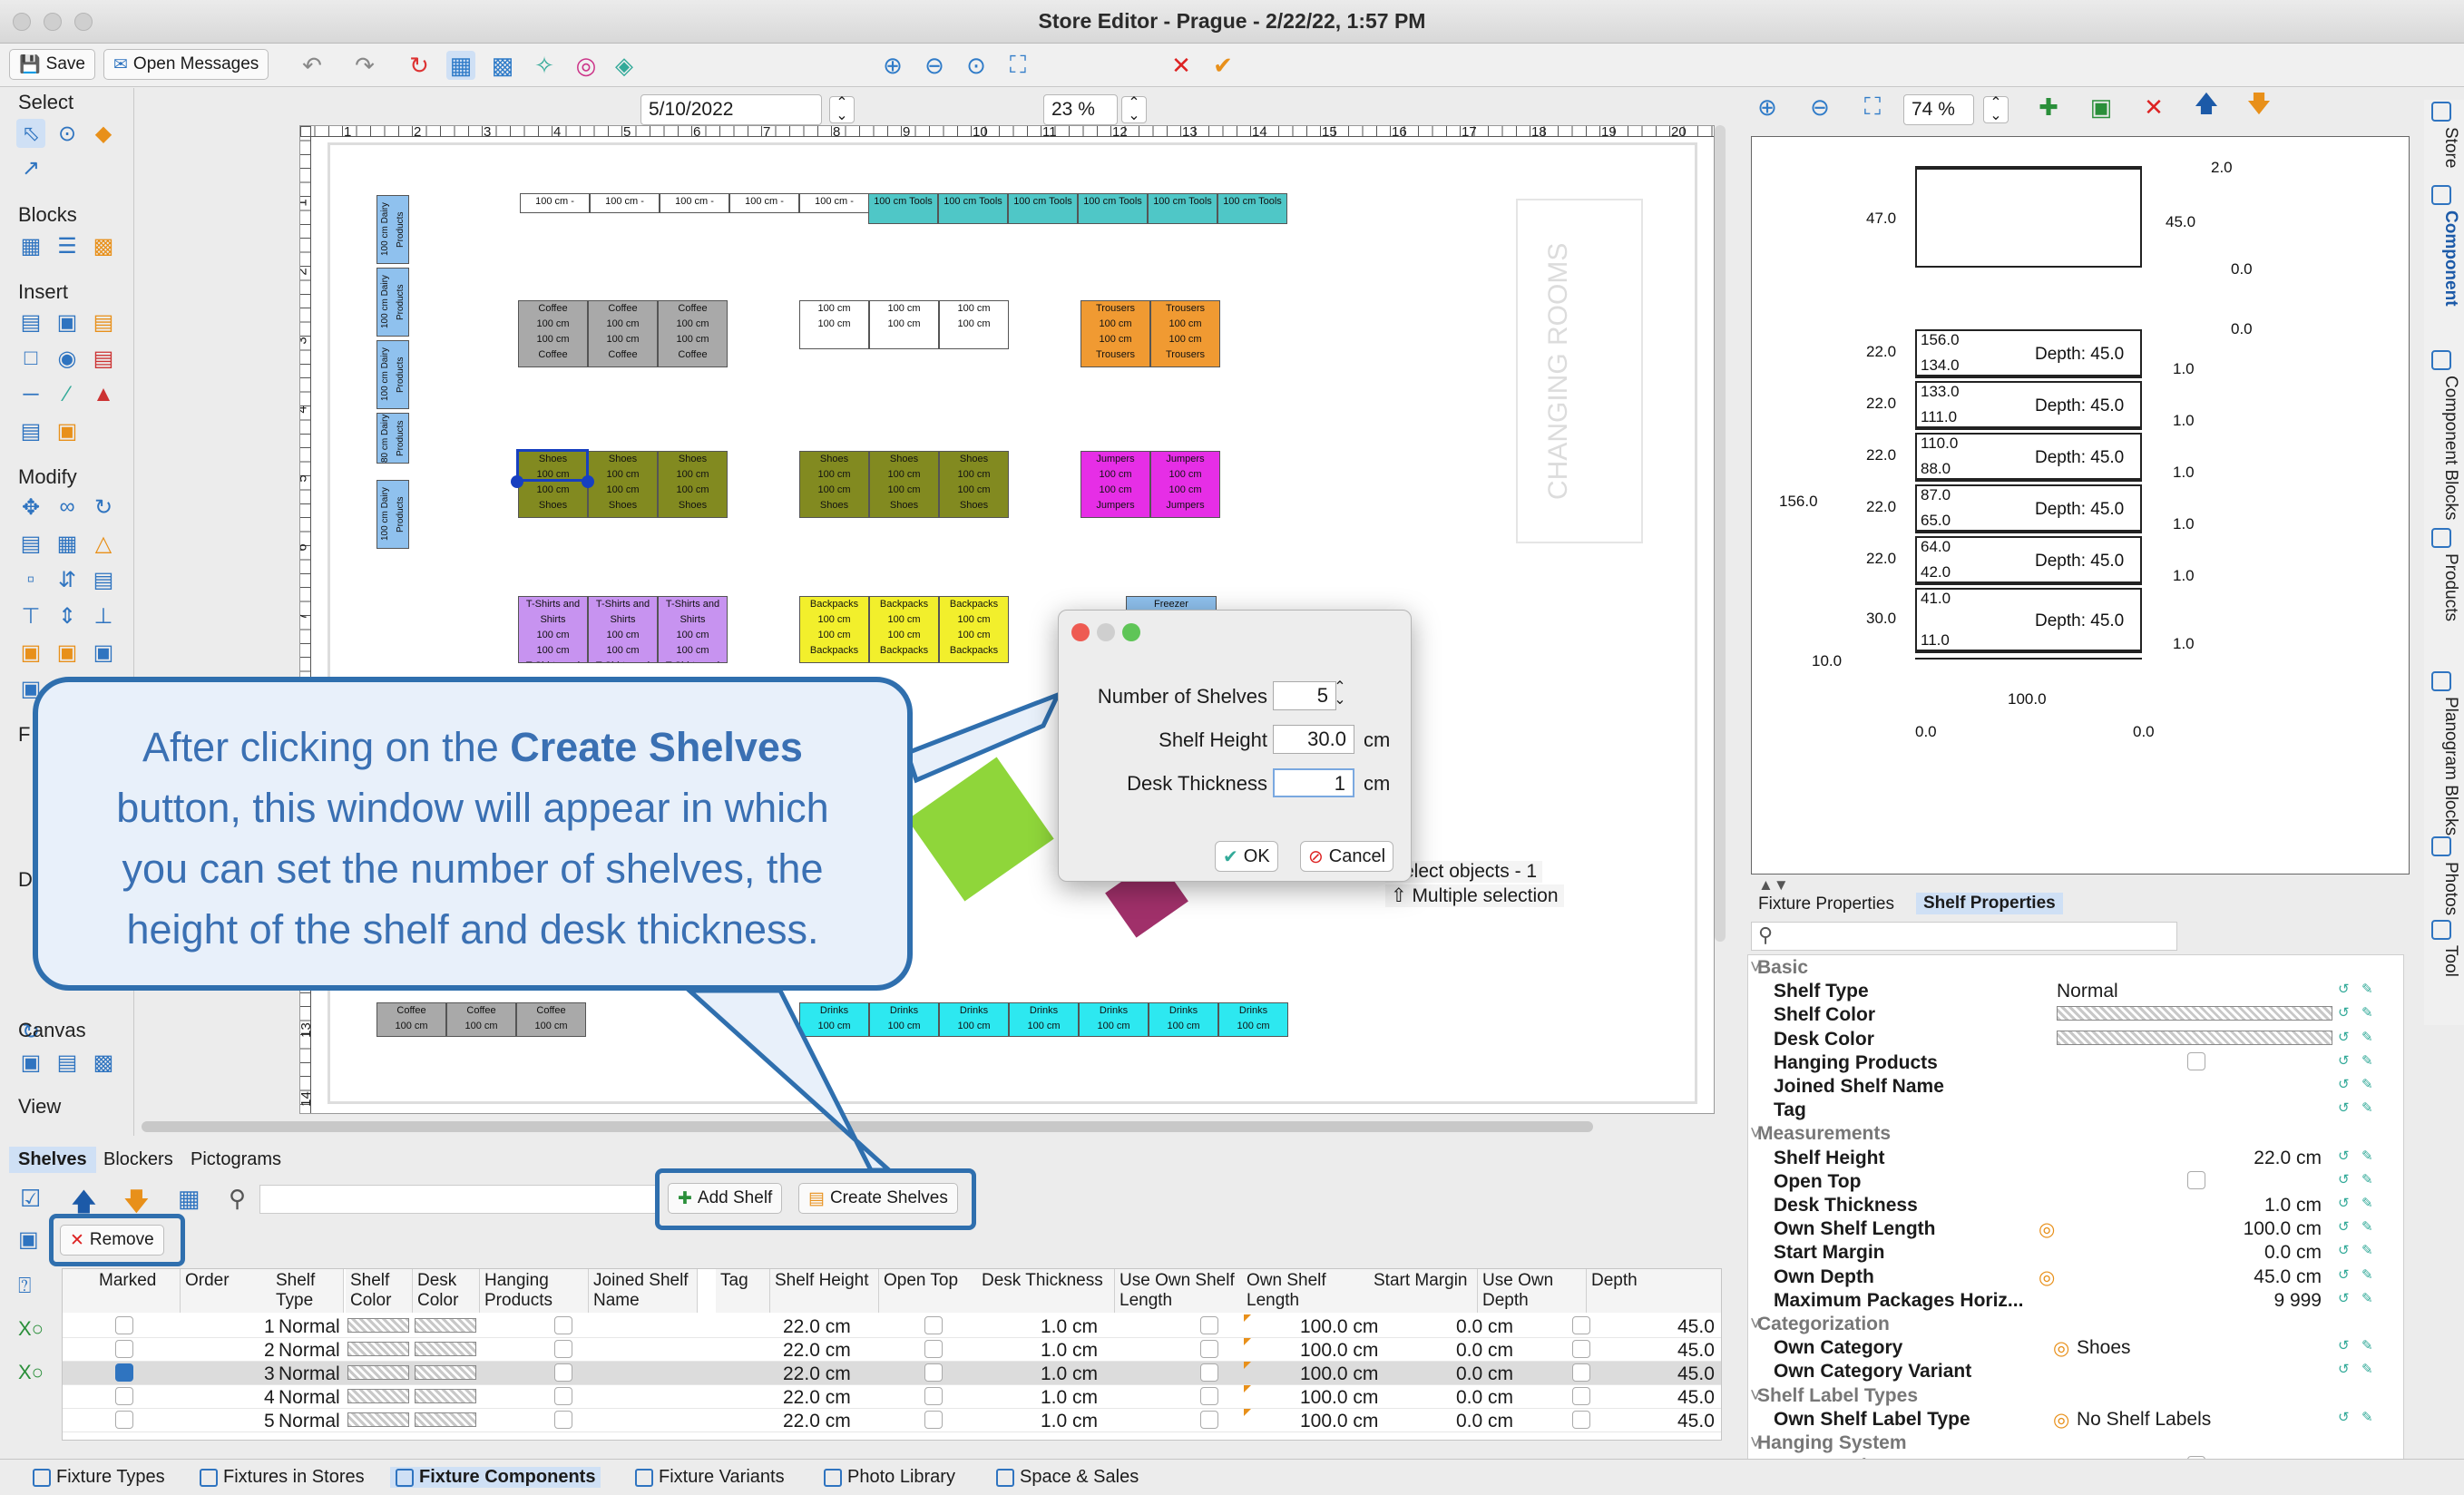 This screenshot has height=1495, width=2464. What do you see at coordinates (725, 1198) in the screenshot?
I see `add-shelf-button: ✚ Add Shelf` at bounding box center [725, 1198].